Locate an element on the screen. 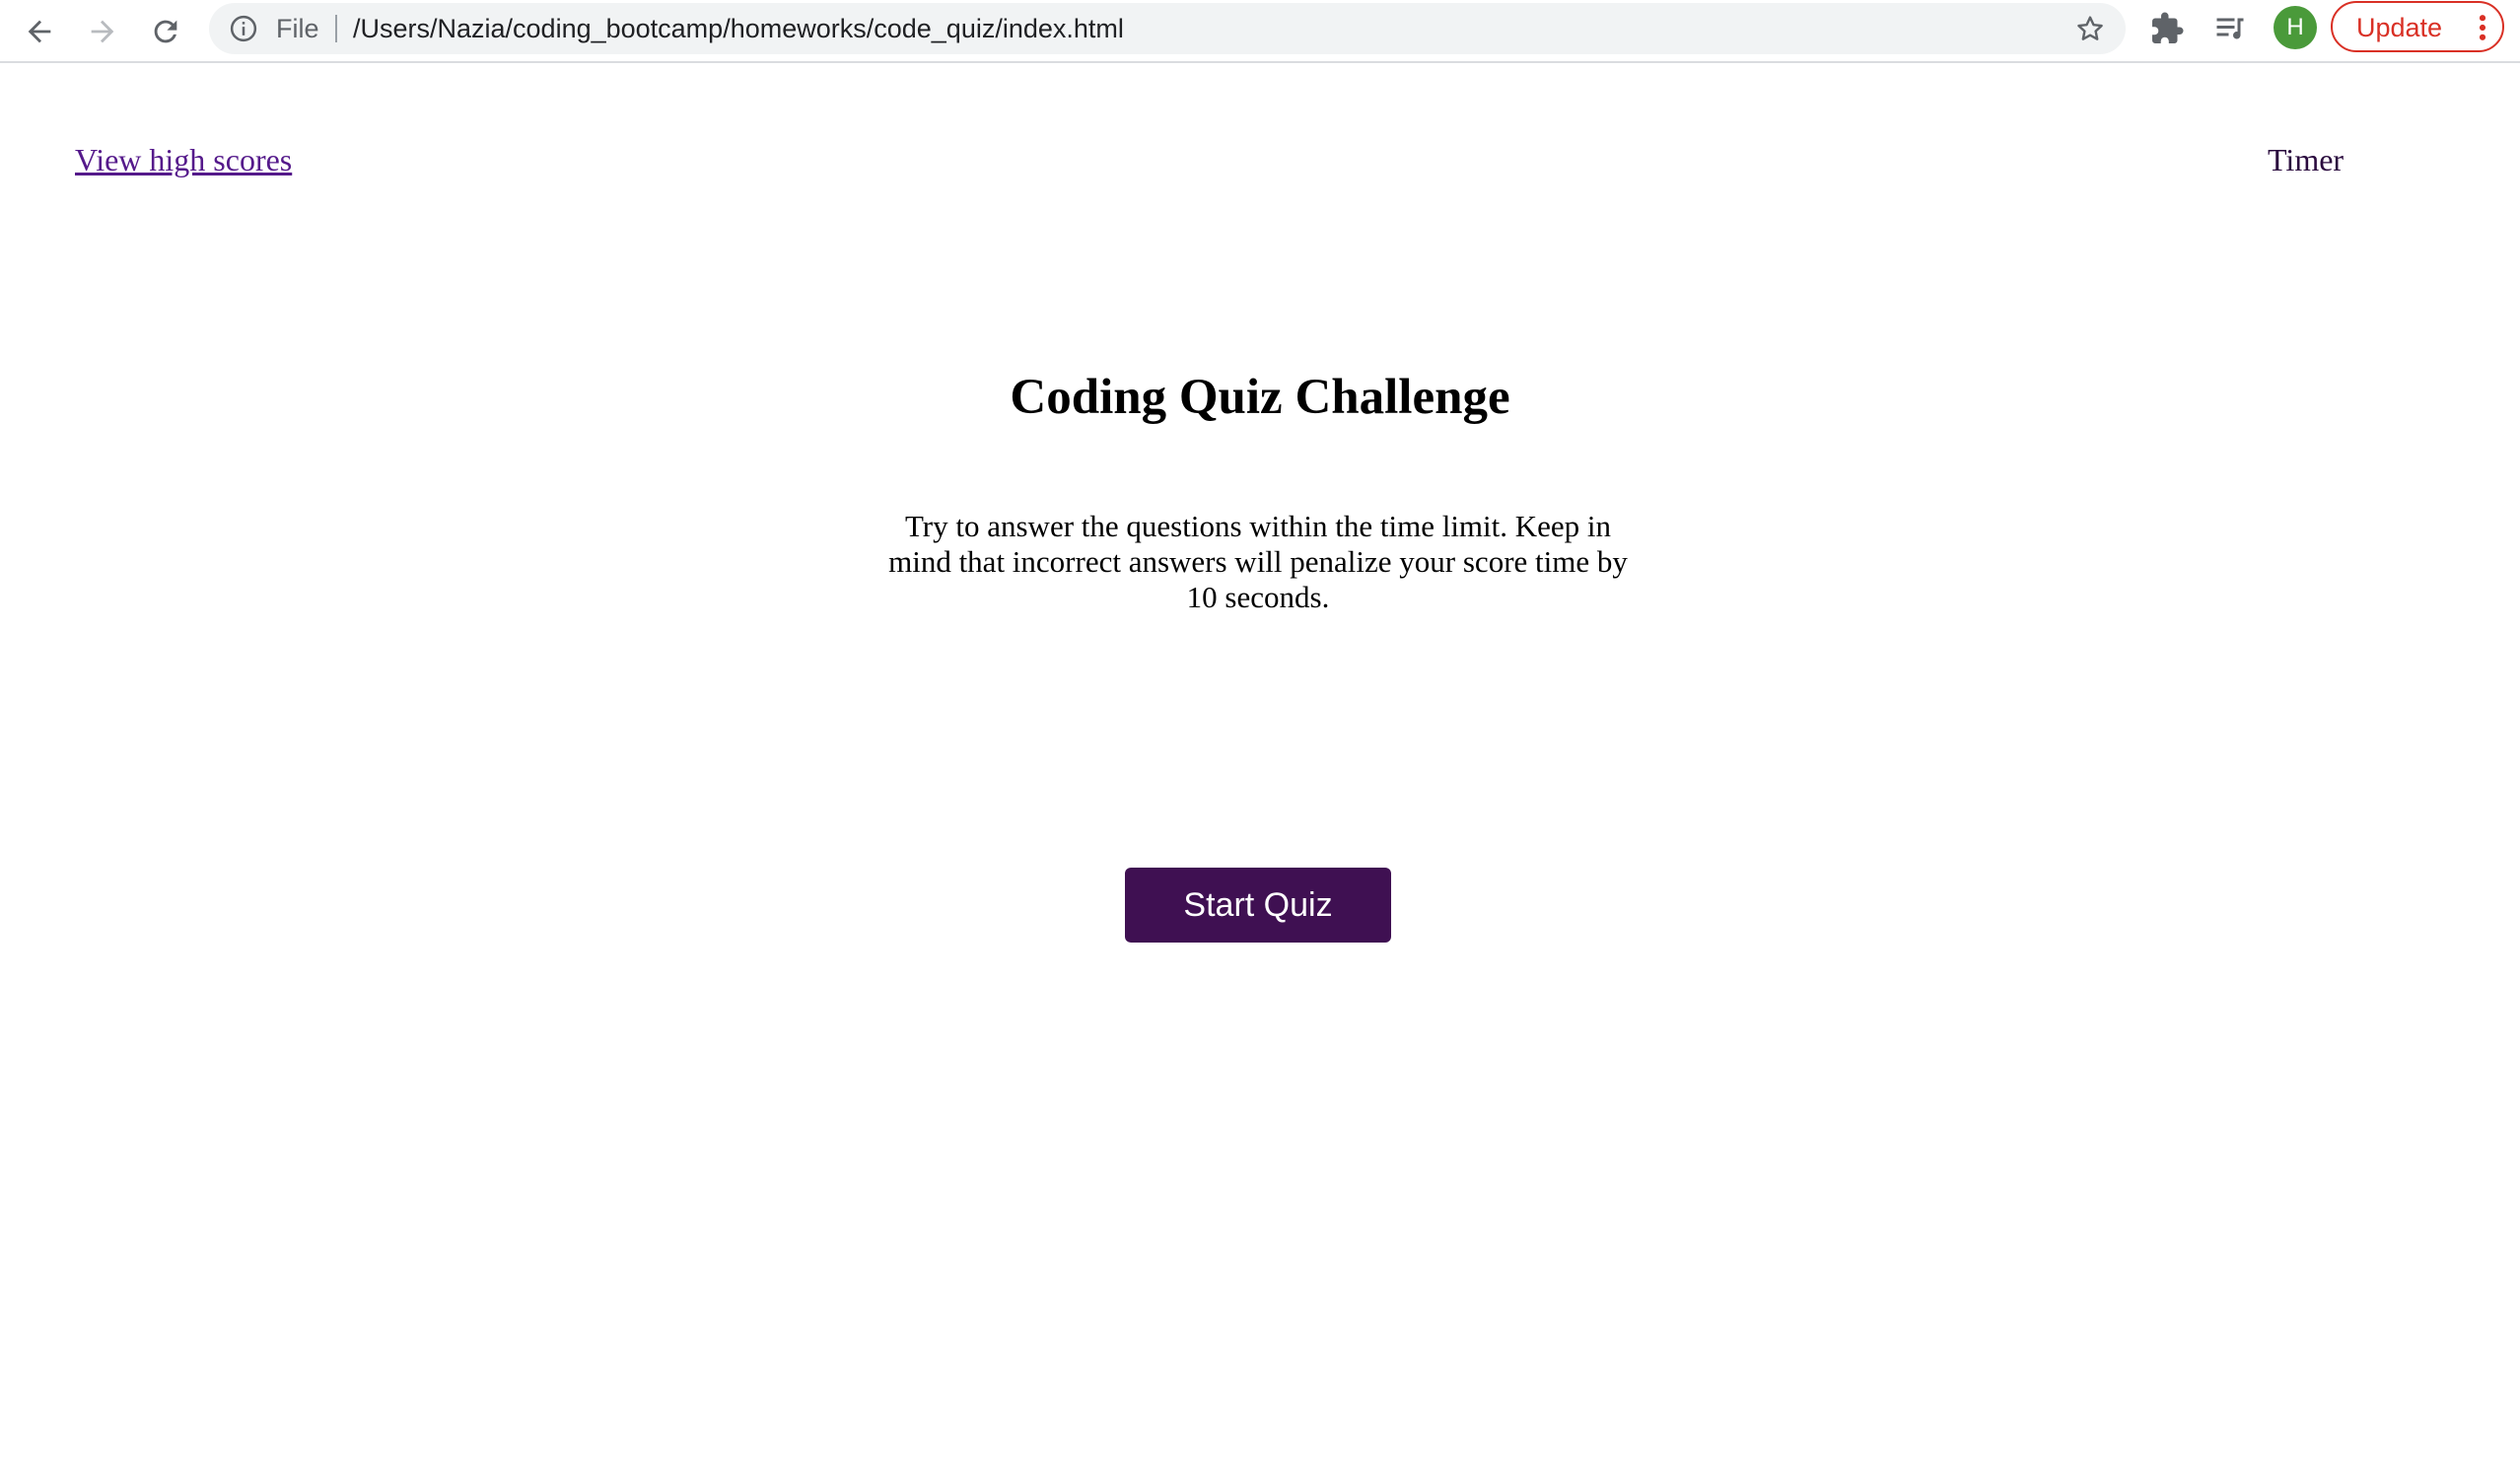 The image size is (2520, 1471). start-quiz-button: Start Quiz is located at coordinates (1258, 905).